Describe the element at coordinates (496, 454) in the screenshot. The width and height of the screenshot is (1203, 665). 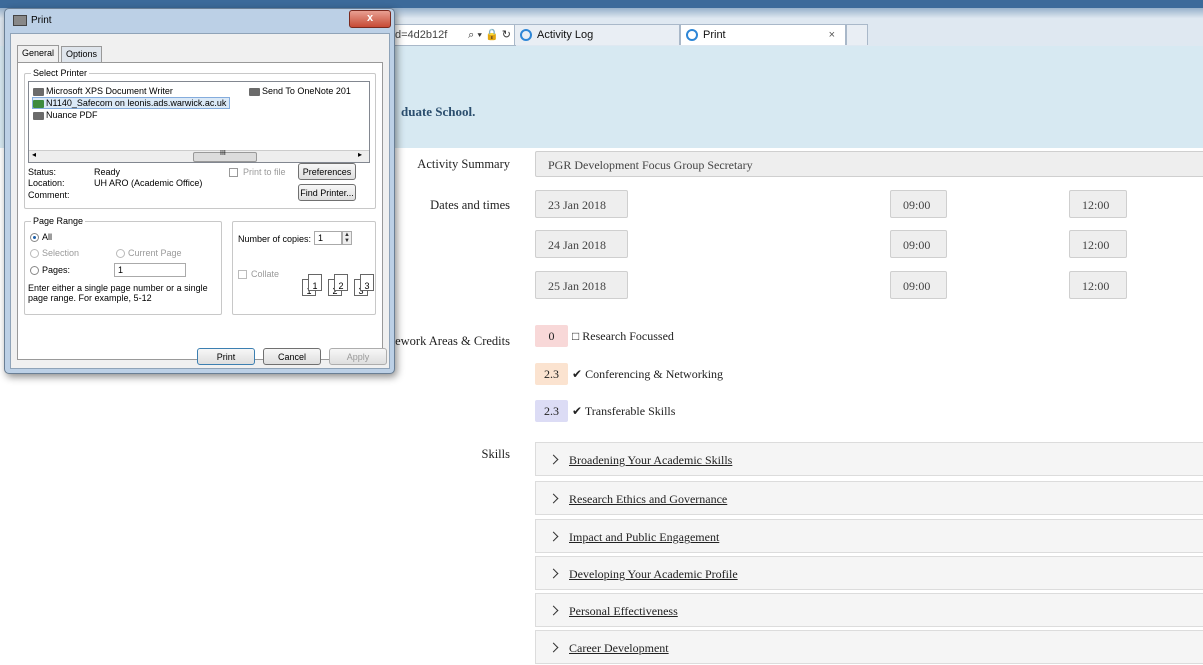
I see `skills-label: Skills` at that location.